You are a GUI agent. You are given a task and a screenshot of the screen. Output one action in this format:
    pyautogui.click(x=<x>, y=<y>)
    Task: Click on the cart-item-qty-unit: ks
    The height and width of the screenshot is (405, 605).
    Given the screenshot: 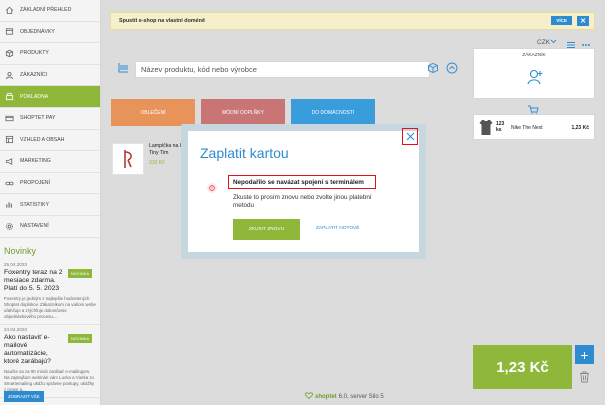 What is the action you would take?
    pyautogui.click(x=499, y=130)
    